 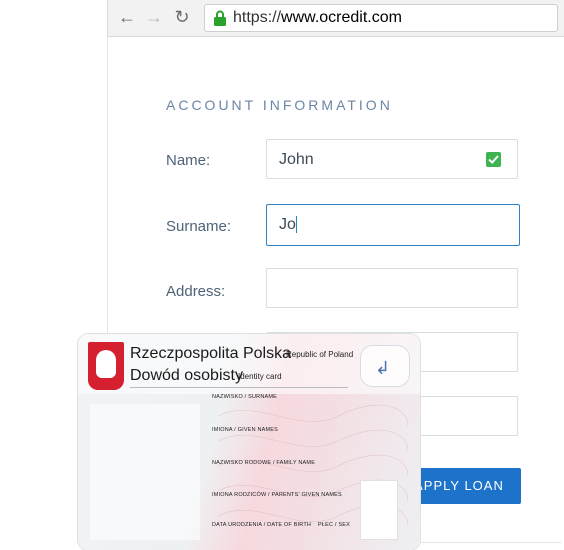 I want to click on card-field-surname: NAZWISKO / SURNAME, so click(x=245, y=397).